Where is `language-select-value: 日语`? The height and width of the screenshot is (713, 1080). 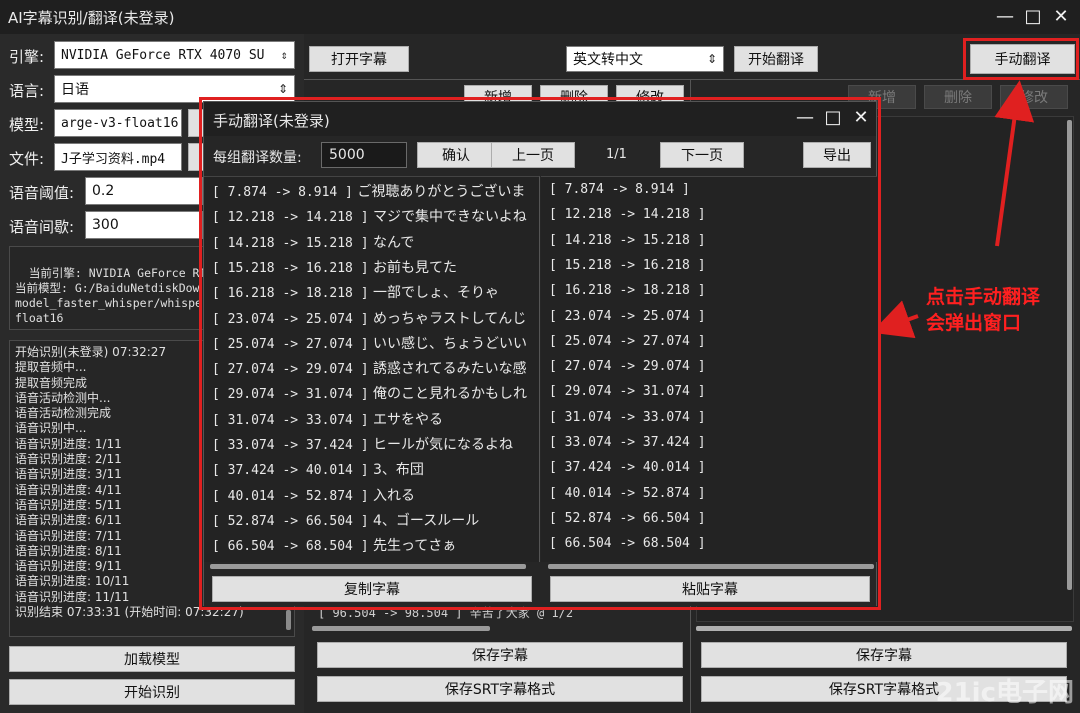
language-select-value: 日语 is located at coordinates (75, 90).